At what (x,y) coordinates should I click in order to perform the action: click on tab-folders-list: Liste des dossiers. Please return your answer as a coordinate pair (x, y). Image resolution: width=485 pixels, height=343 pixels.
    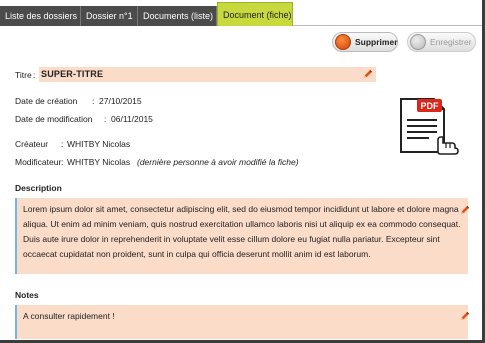
    Looking at the image, I should click on (40, 16).